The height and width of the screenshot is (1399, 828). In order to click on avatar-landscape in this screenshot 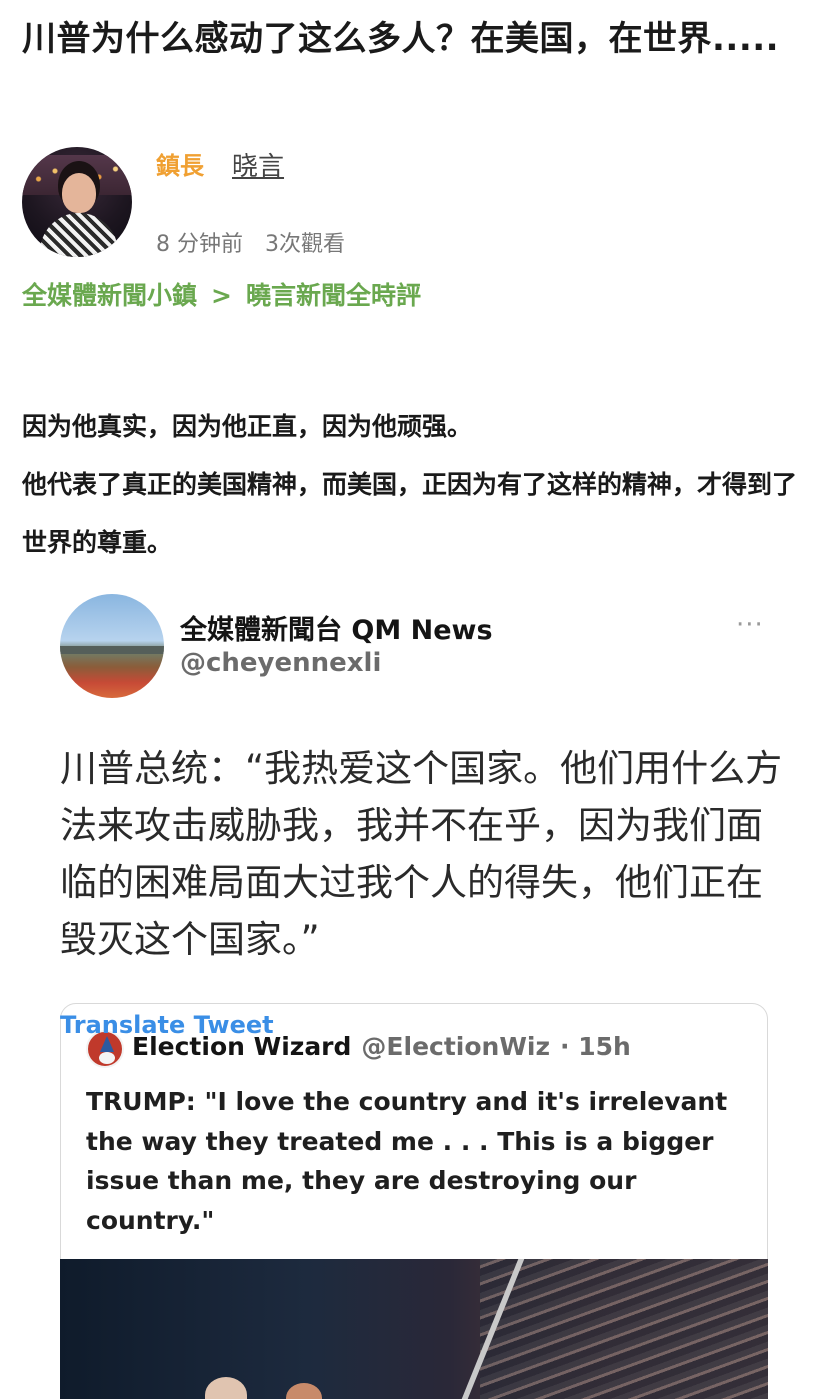, I will do `click(112, 650)`.